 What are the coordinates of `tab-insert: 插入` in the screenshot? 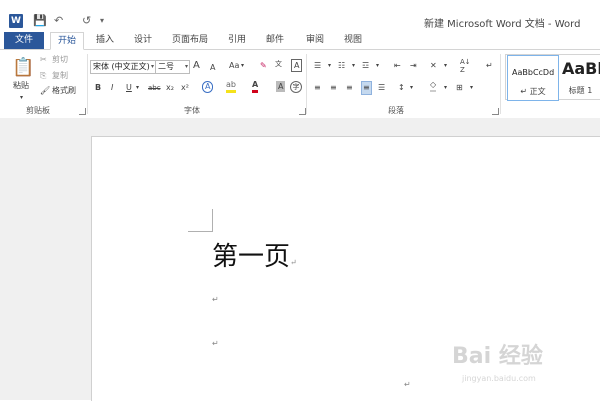 It's located at (105, 40).